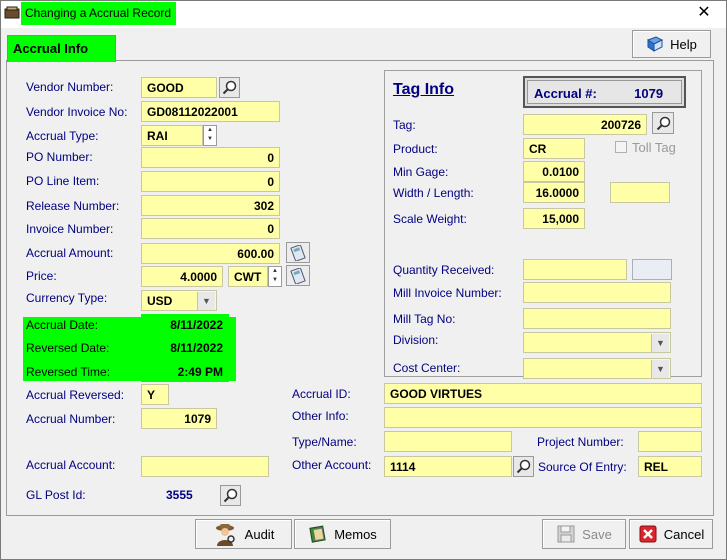 Image resolution: width=727 pixels, height=560 pixels. Describe the element at coordinates (670, 441) in the screenshot. I see `project-number-field` at that location.